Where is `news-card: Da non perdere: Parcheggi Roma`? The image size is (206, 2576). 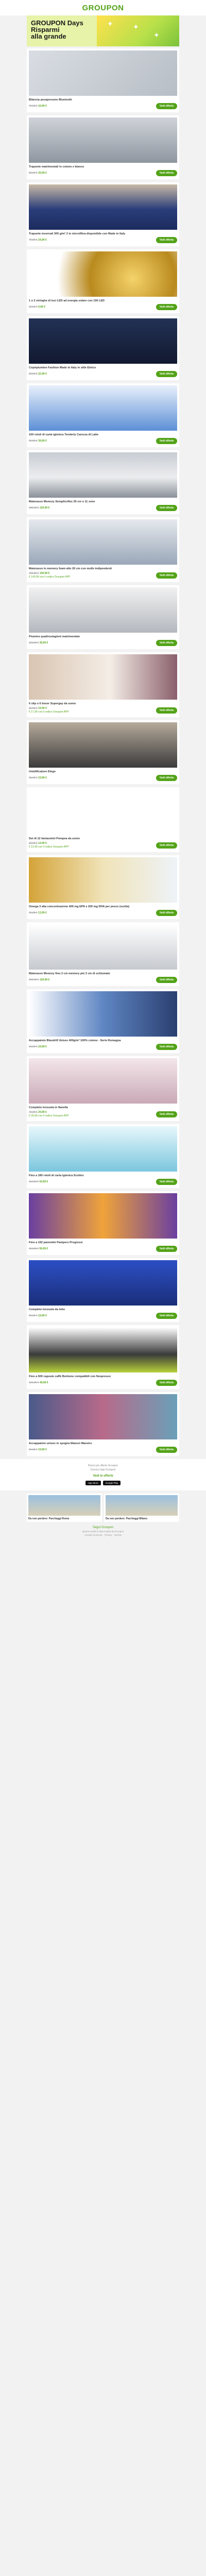 news-card: Da non perdere: Parcheggi Roma is located at coordinates (64, 1508).